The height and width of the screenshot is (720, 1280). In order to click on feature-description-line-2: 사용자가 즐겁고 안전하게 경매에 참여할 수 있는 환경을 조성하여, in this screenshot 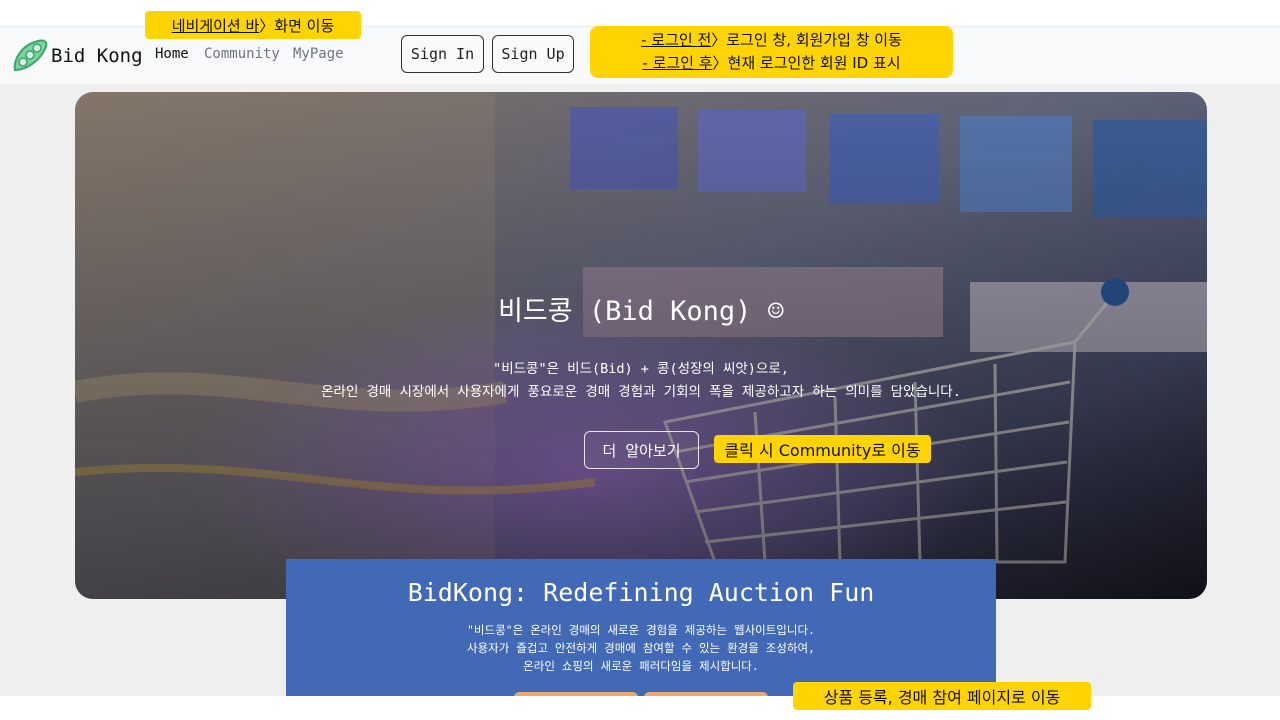, I will do `click(641, 648)`.